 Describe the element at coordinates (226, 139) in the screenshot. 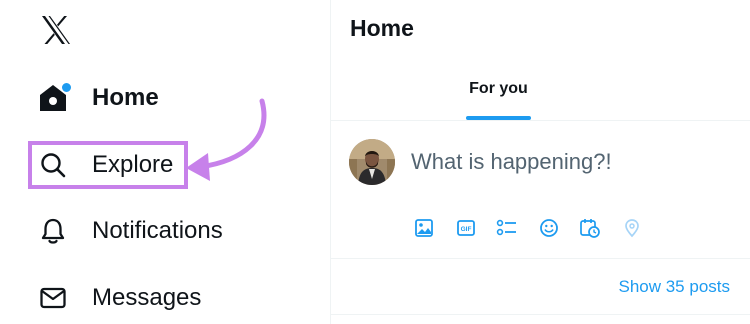

I see `annotation-arrow-icon` at that location.